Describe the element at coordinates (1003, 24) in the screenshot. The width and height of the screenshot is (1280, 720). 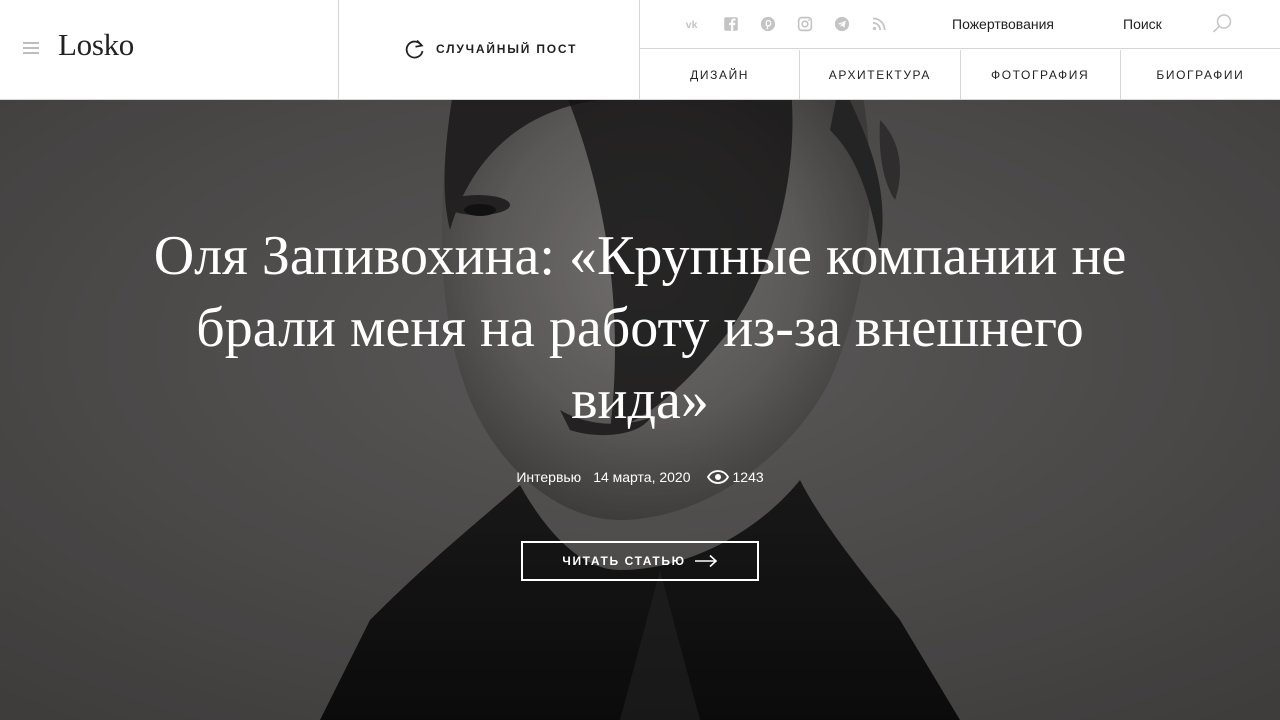
I see `donate-link: Пожертвования` at that location.